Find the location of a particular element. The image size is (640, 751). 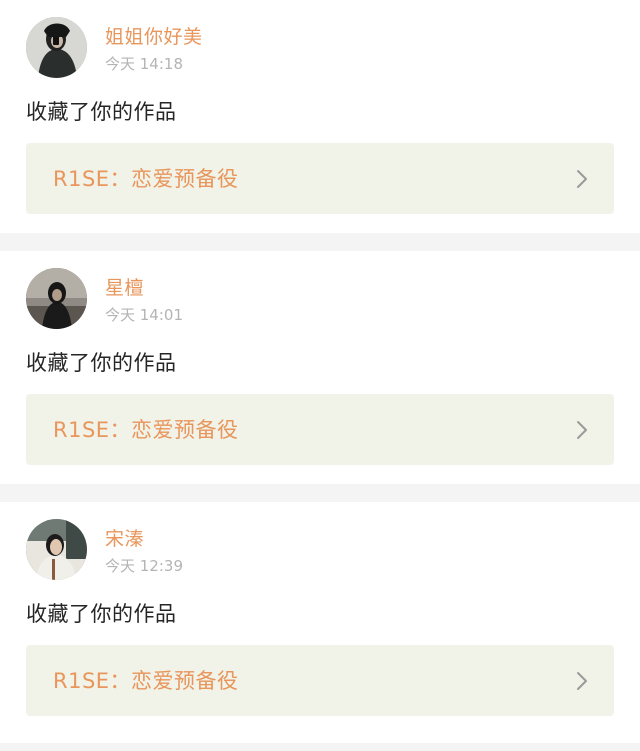

notification-header: 姐姐你好美 今天 14:18 is located at coordinates (320, 47).